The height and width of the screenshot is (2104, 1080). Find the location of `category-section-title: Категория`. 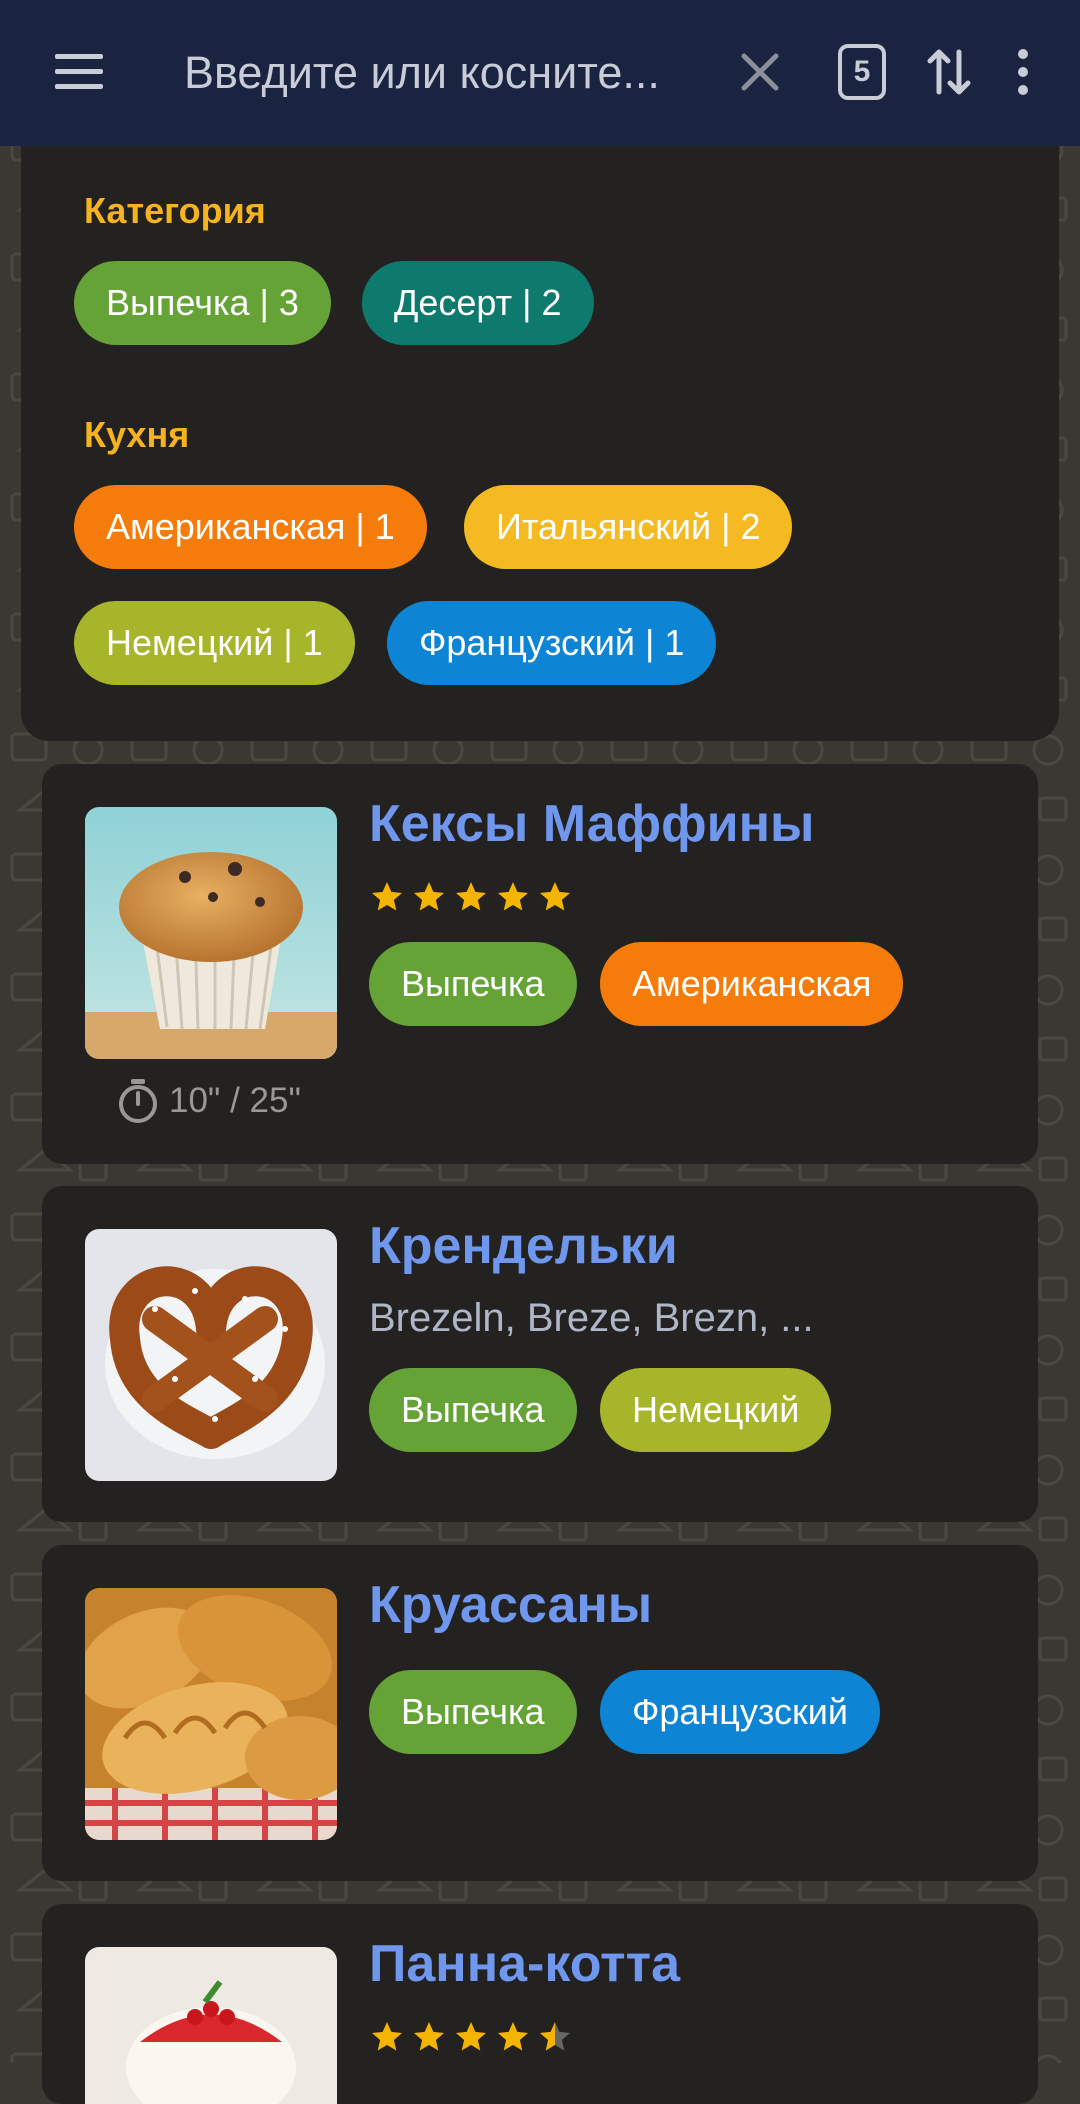

category-section-title: Категория is located at coordinates (175, 210).